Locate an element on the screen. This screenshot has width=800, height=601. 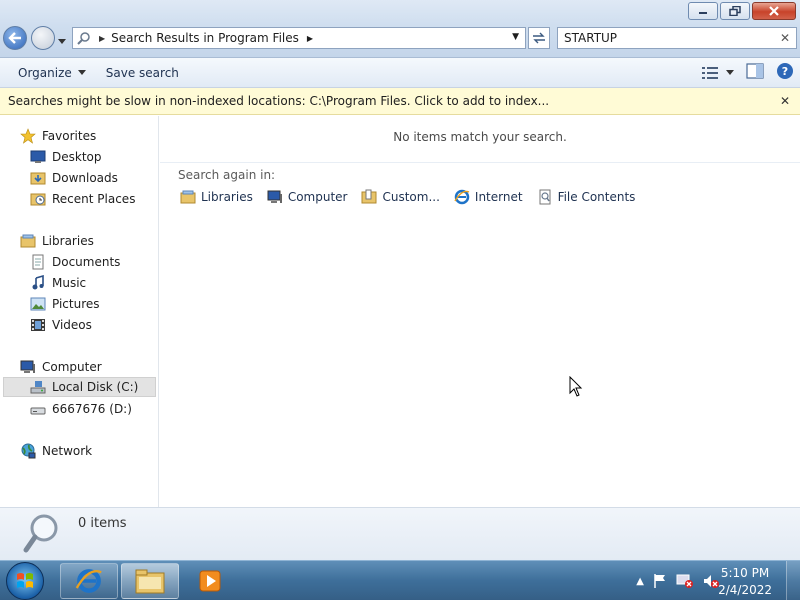
search-again-internet: Internet is located at coordinates (488, 197).